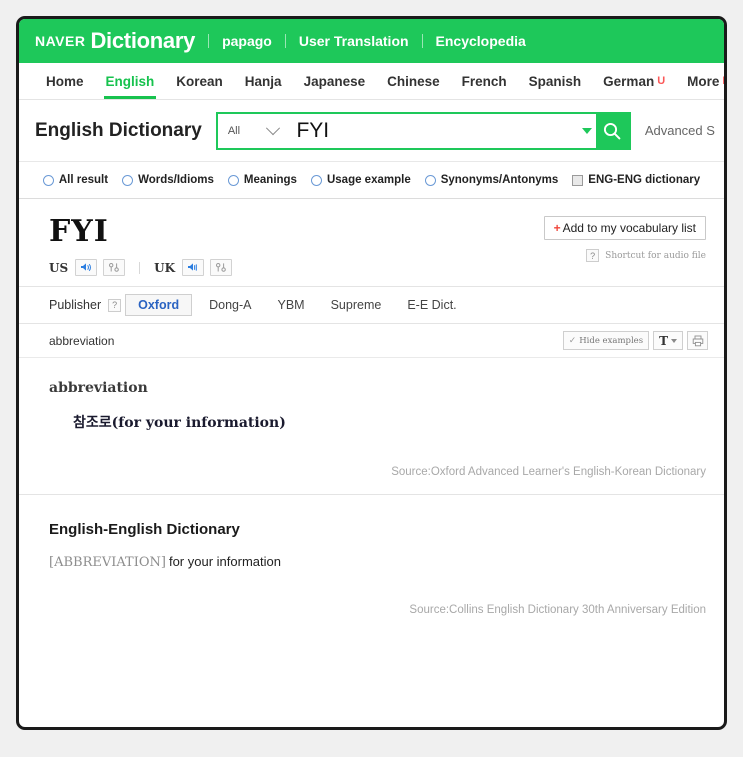 Image resolution: width=743 pixels, height=757 pixels. Describe the element at coordinates (159, 305) in the screenshot. I see `publisher-tab-oxford: Oxford` at that location.